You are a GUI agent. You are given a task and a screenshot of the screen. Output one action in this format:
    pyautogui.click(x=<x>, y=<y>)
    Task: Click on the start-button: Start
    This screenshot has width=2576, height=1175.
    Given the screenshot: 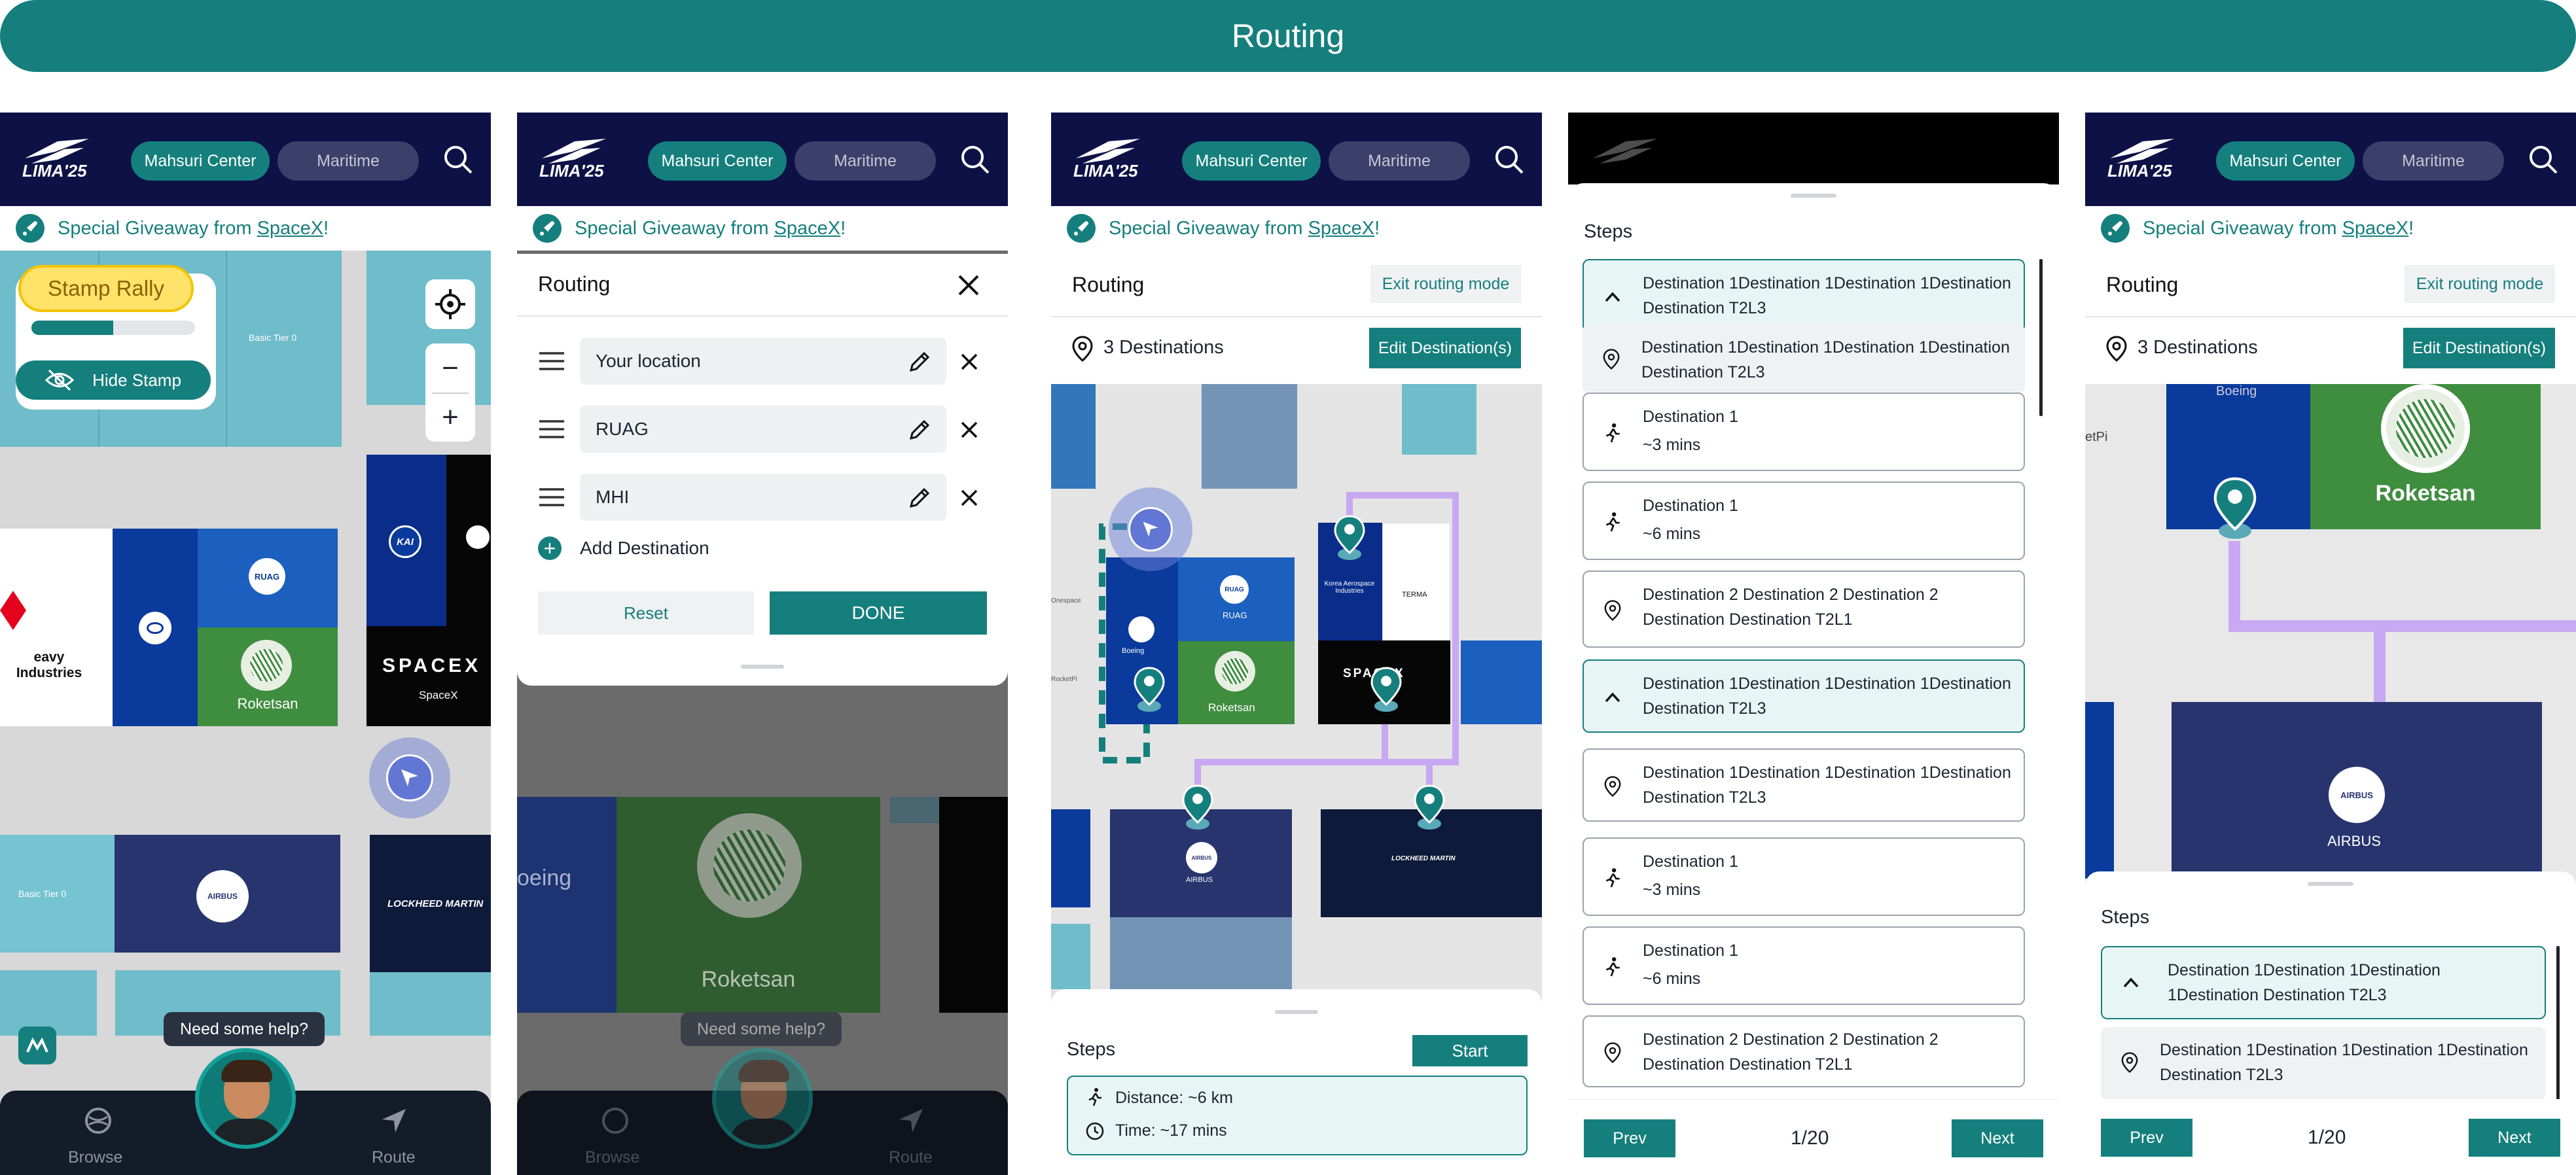 What is the action you would take?
    pyautogui.click(x=1470, y=1051)
    